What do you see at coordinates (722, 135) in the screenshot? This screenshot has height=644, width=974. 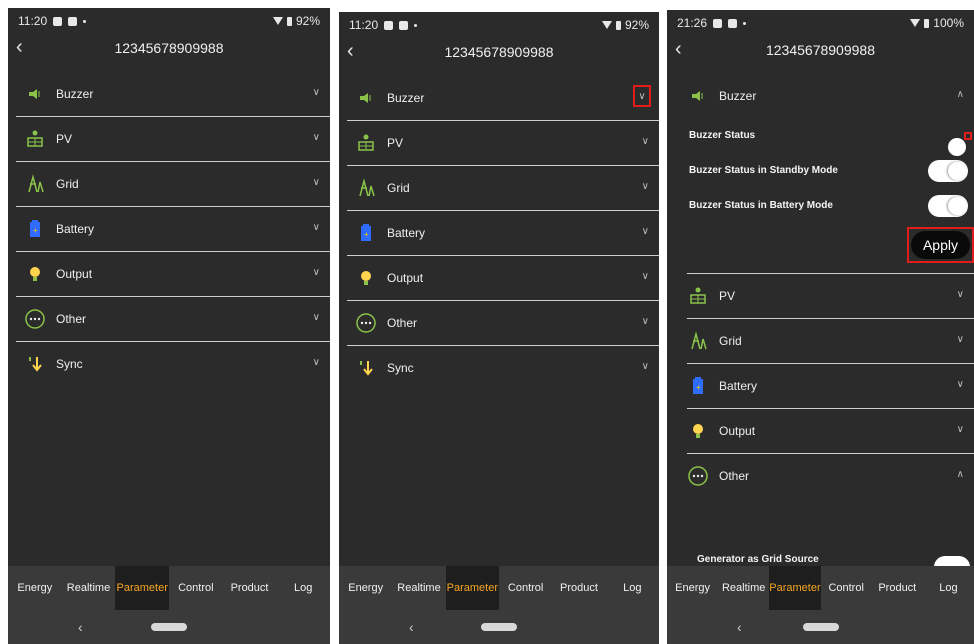 I see `setting-label: Buzzer Status` at bounding box center [722, 135].